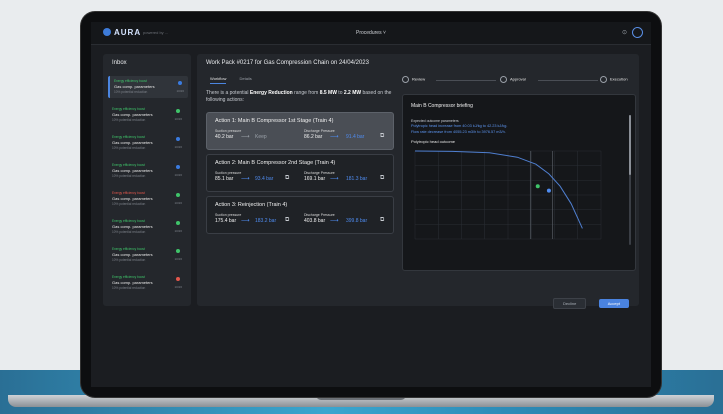  What do you see at coordinates (613, 303) in the screenshot?
I see `accept-button: Accept` at bounding box center [613, 303].